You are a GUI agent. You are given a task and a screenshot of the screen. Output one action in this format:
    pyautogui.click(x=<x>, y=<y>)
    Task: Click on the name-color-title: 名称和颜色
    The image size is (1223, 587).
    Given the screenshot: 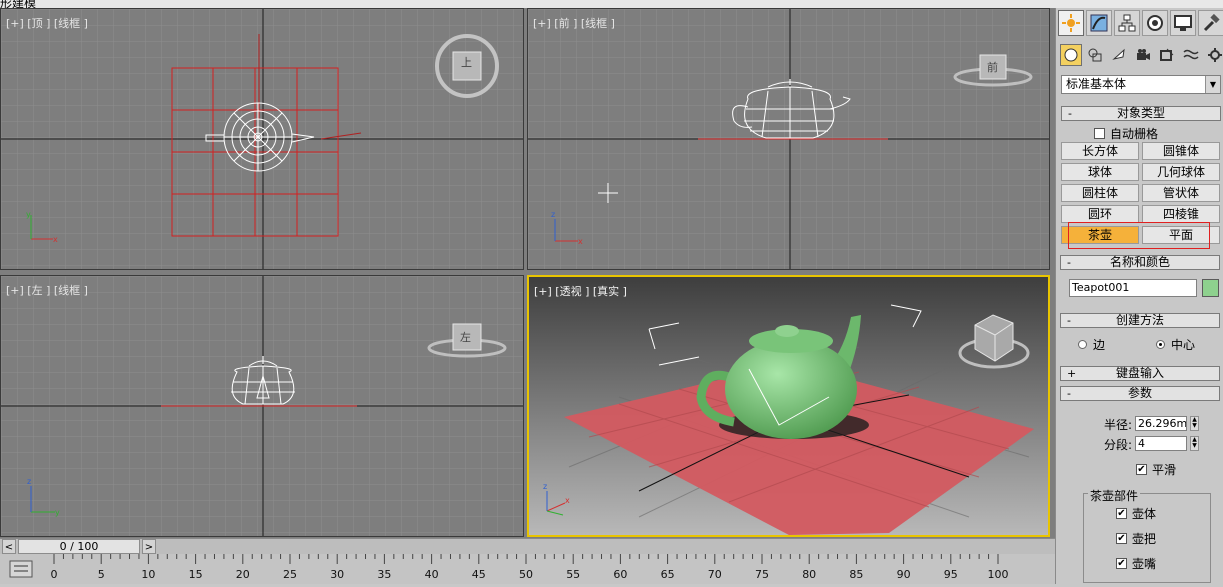 What is the action you would take?
    pyautogui.click(x=1139, y=262)
    